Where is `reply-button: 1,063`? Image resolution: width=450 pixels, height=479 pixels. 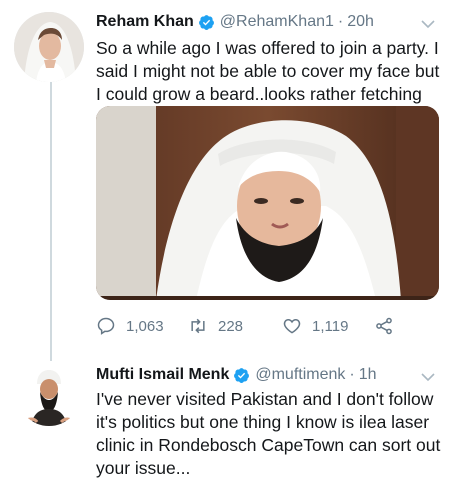 reply-button: 1,063 is located at coordinates (130, 326).